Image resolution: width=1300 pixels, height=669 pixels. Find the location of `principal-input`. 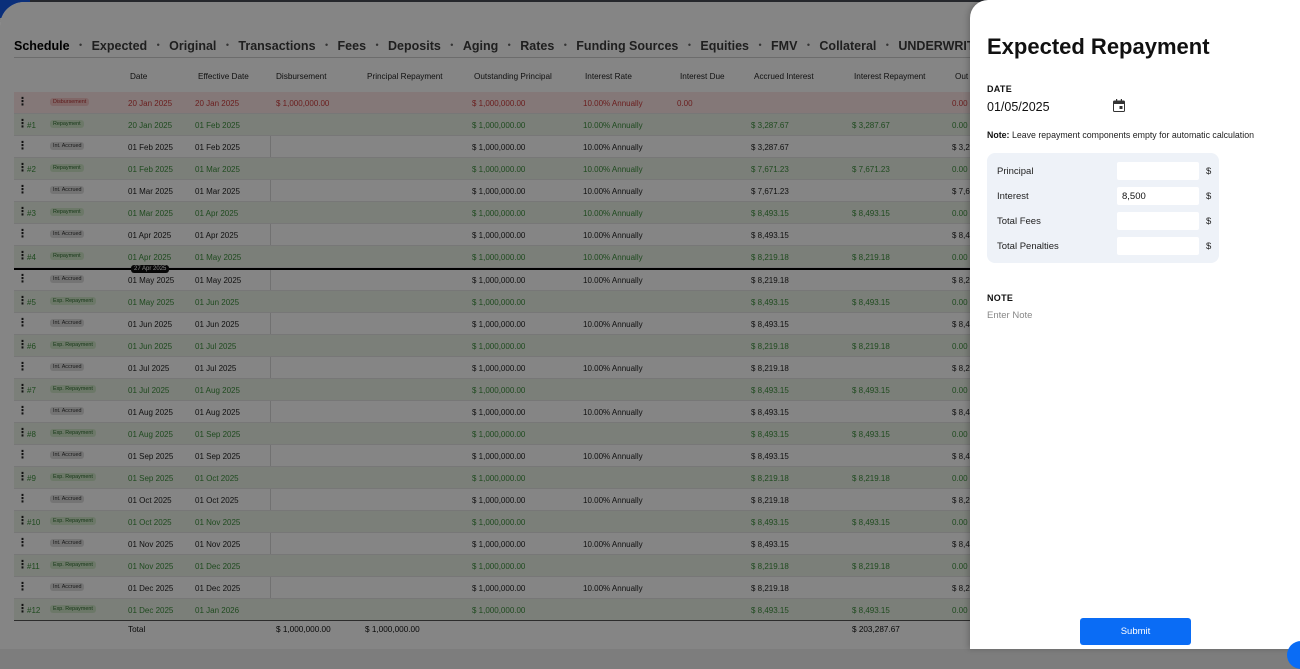

principal-input is located at coordinates (1158, 171).